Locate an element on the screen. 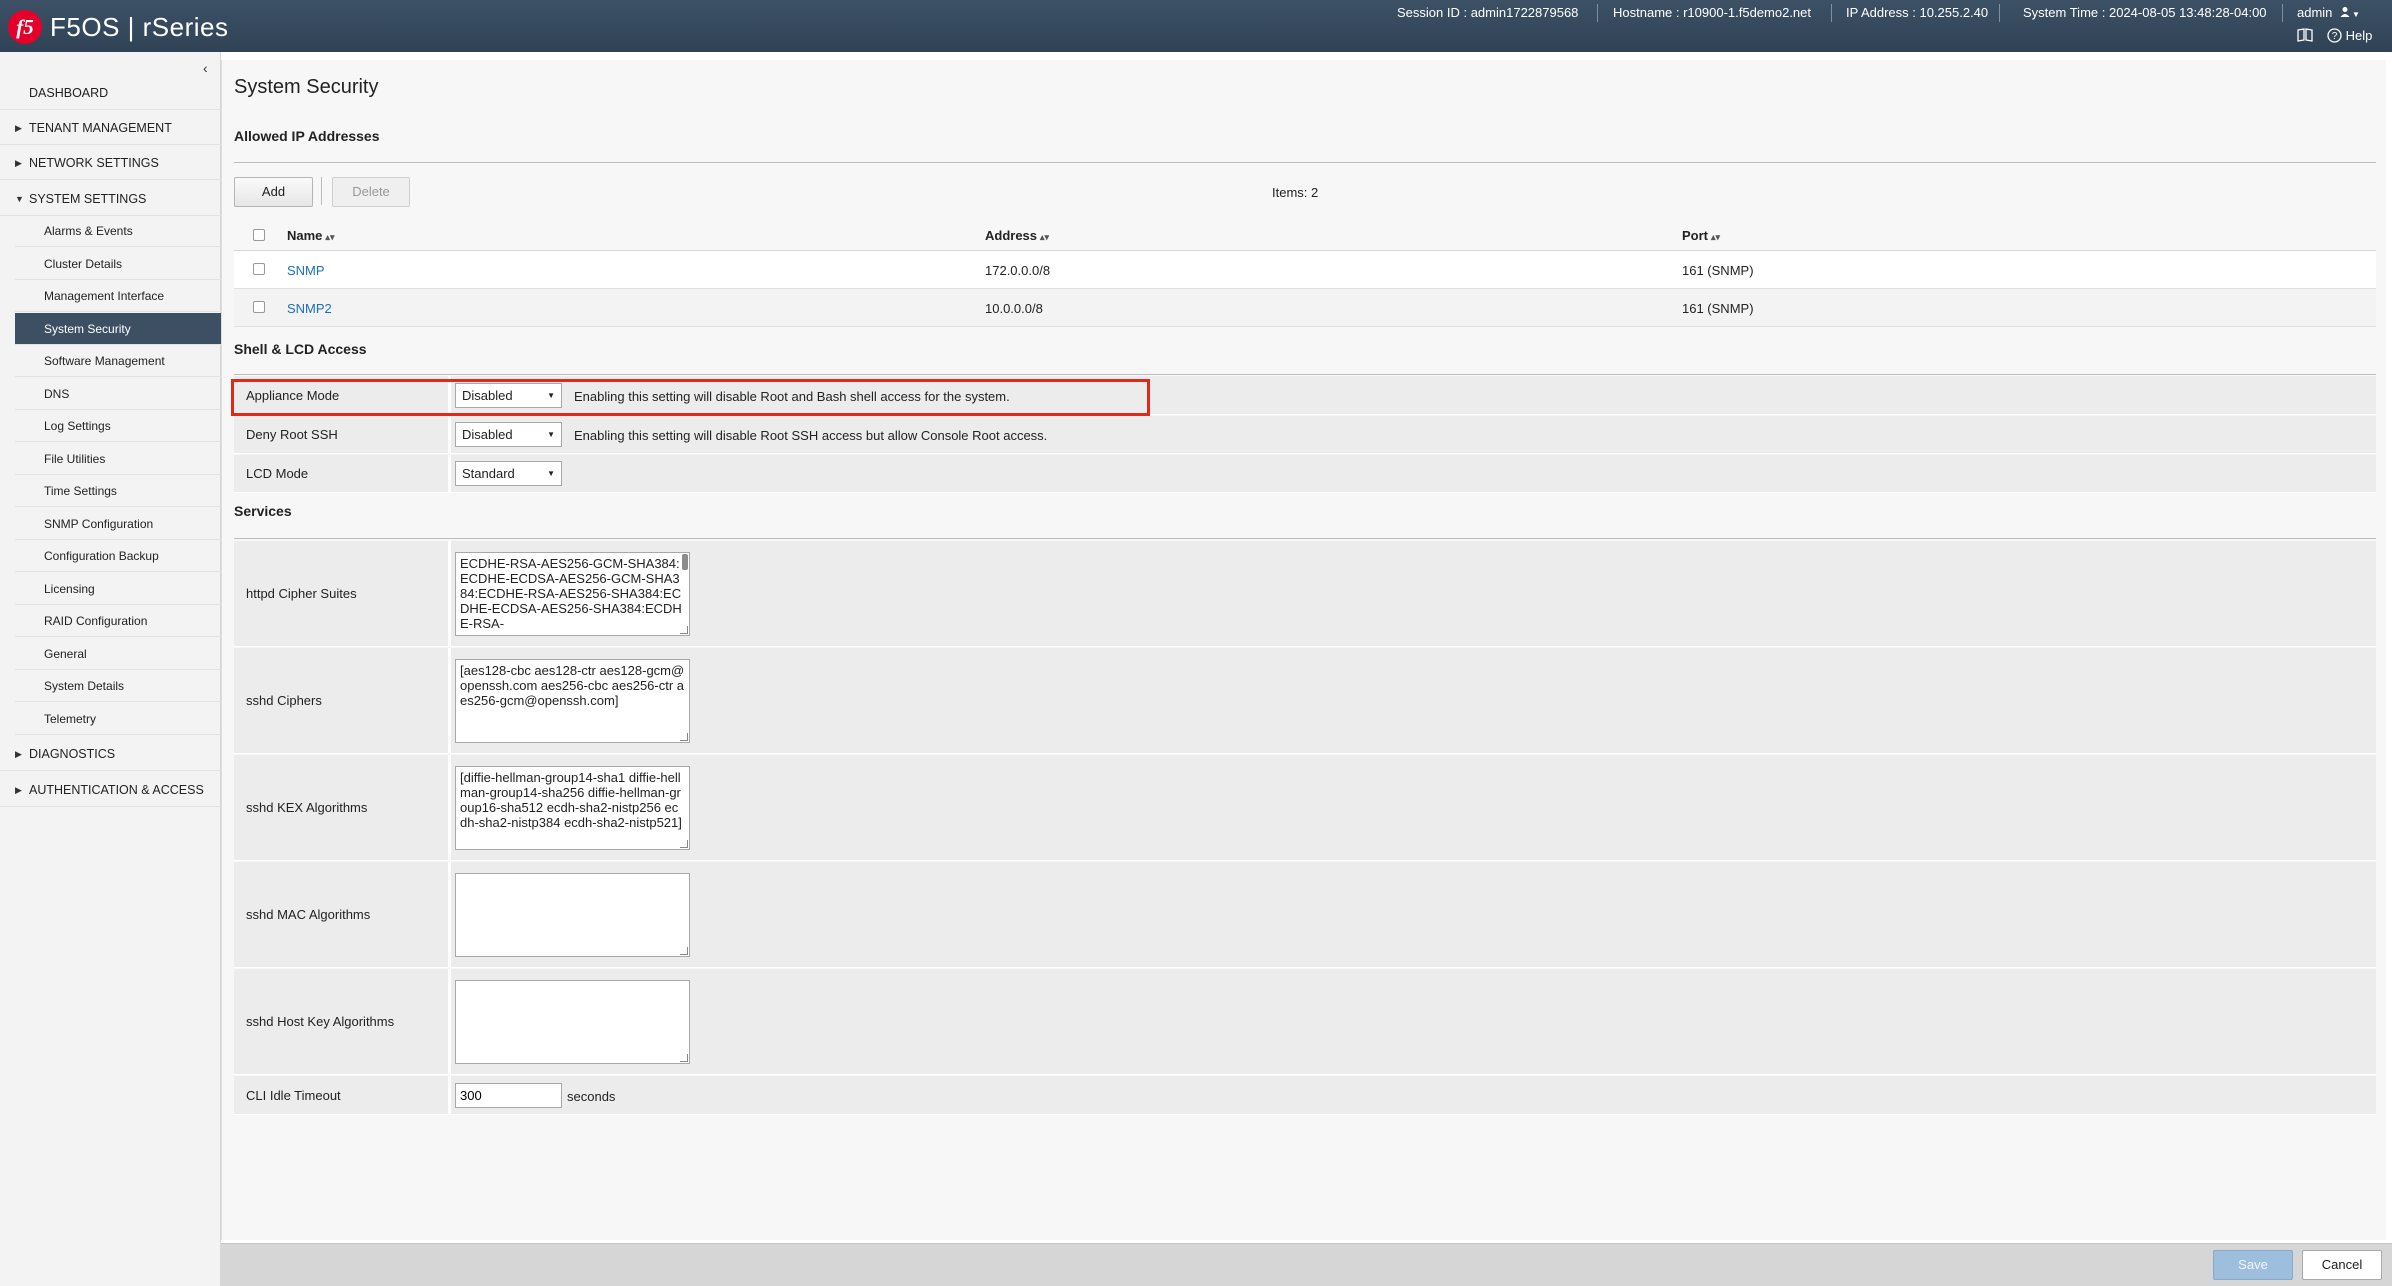 This screenshot has height=1286, width=2392. allowed-ip-title: Allowed IP Addresses is located at coordinates (307, 136).